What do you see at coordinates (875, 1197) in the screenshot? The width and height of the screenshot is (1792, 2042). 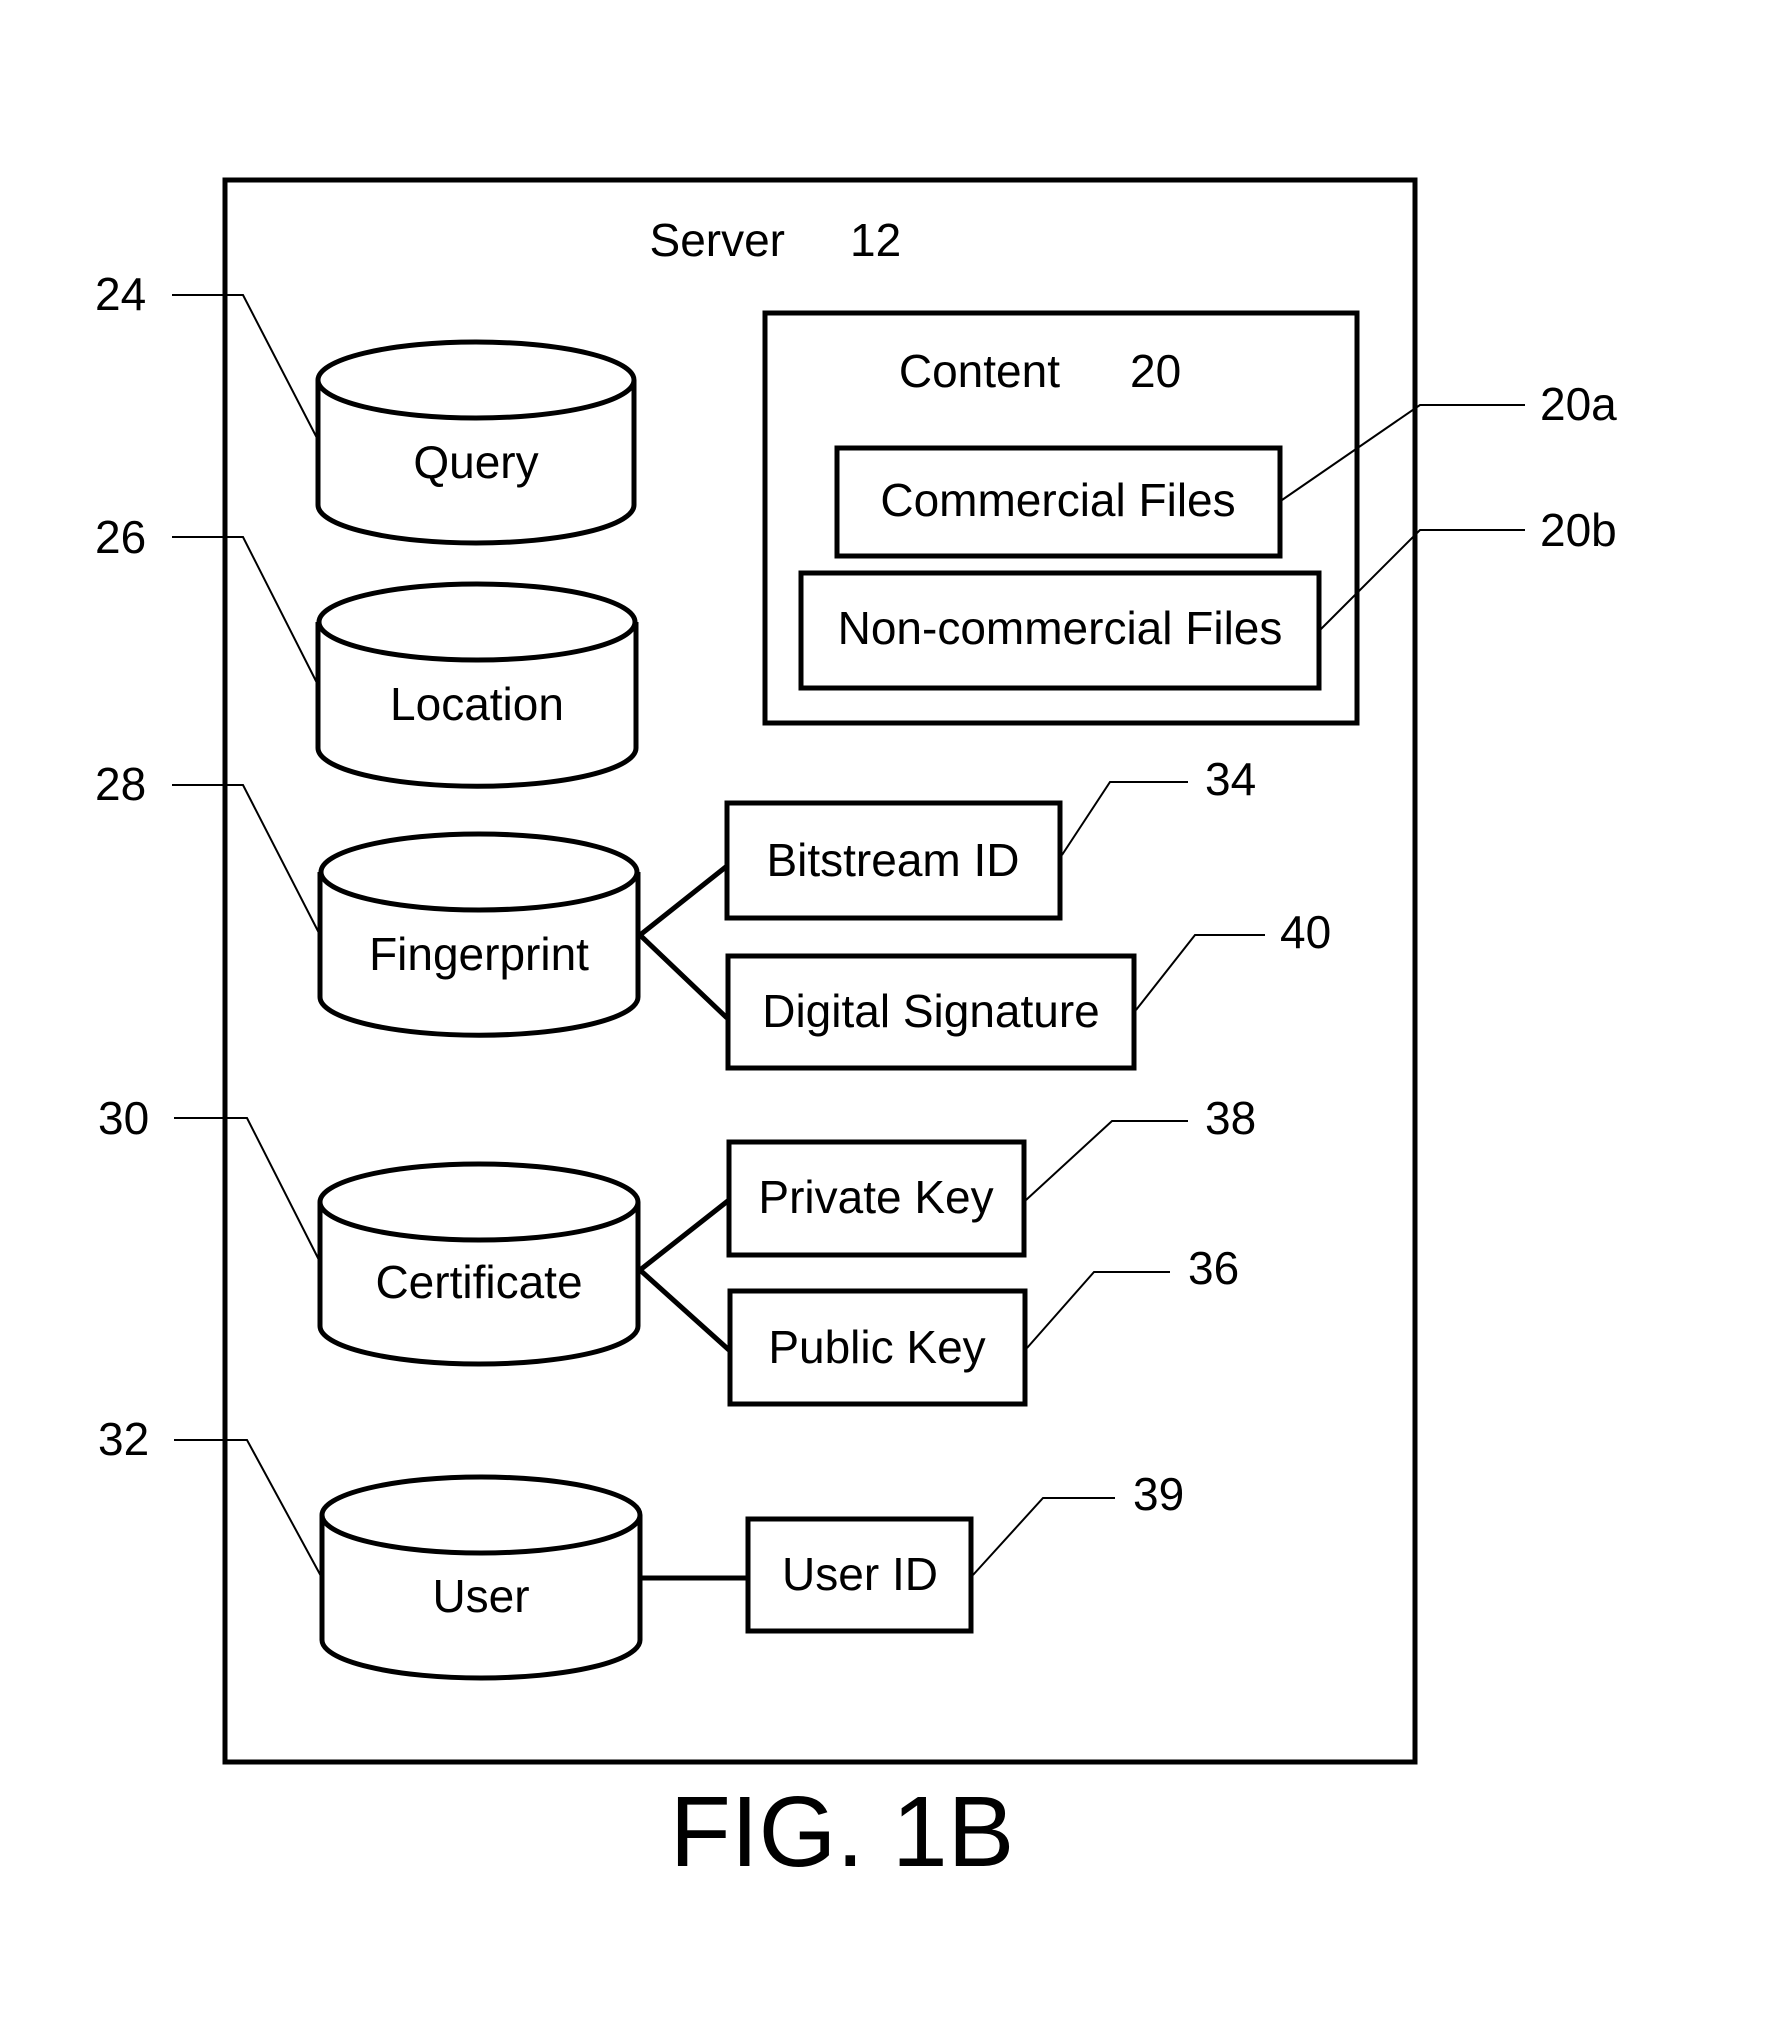 I see `private-key-label: Private Key` at bounding box center [875, 1197].